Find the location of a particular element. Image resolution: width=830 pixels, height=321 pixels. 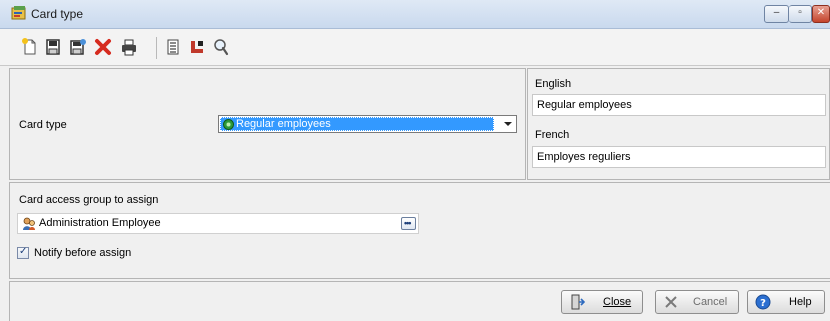

delete-icon is located at coordinates (103, 47).